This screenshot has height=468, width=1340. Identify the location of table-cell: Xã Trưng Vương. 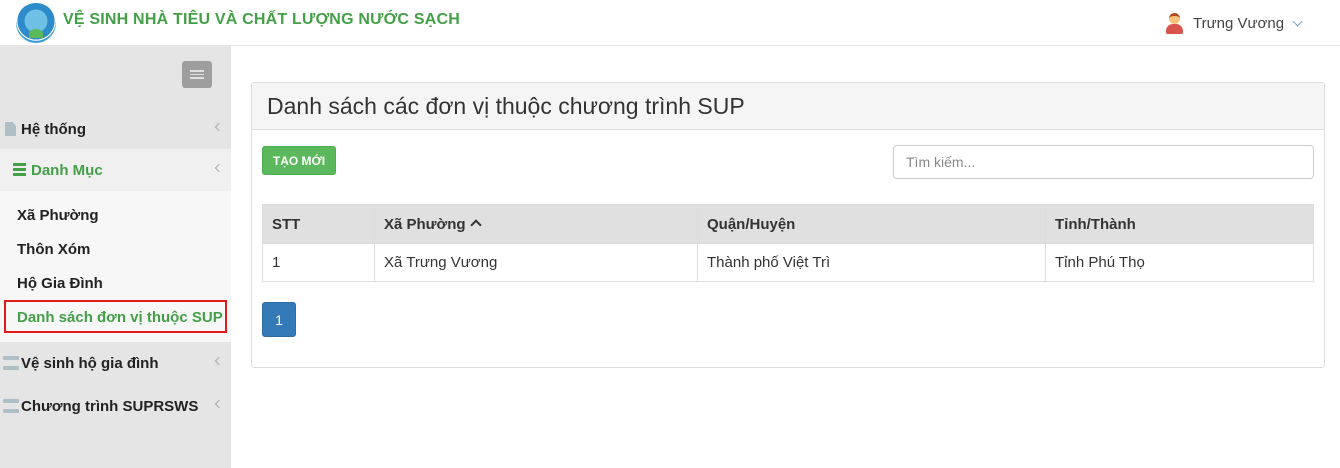
(536, 262).